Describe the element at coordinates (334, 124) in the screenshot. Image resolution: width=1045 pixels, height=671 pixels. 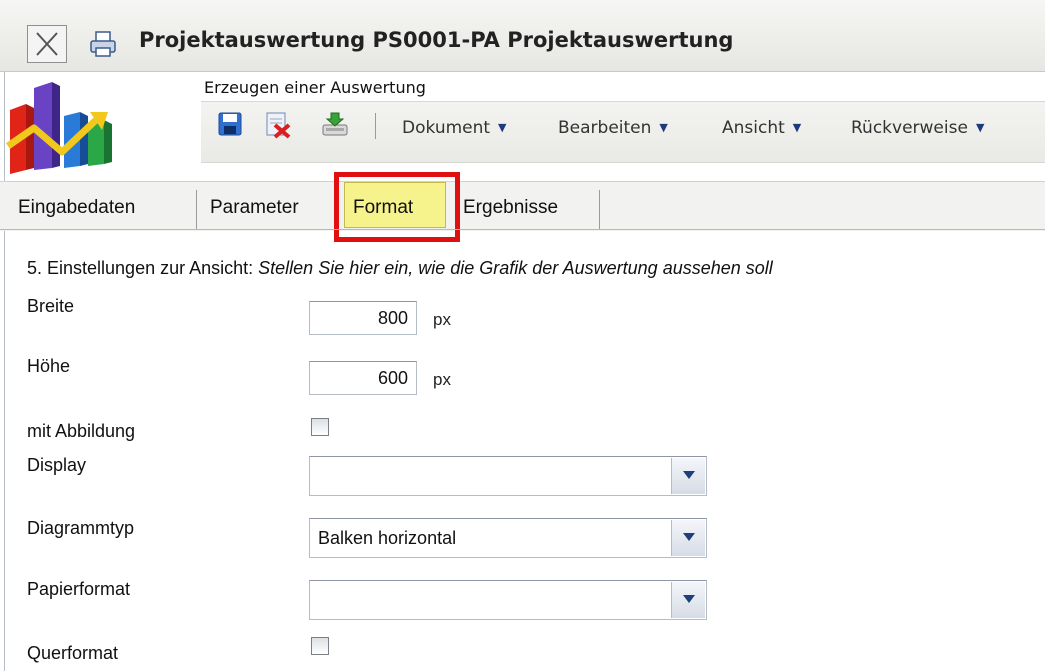
I see `export-icon` at that location.